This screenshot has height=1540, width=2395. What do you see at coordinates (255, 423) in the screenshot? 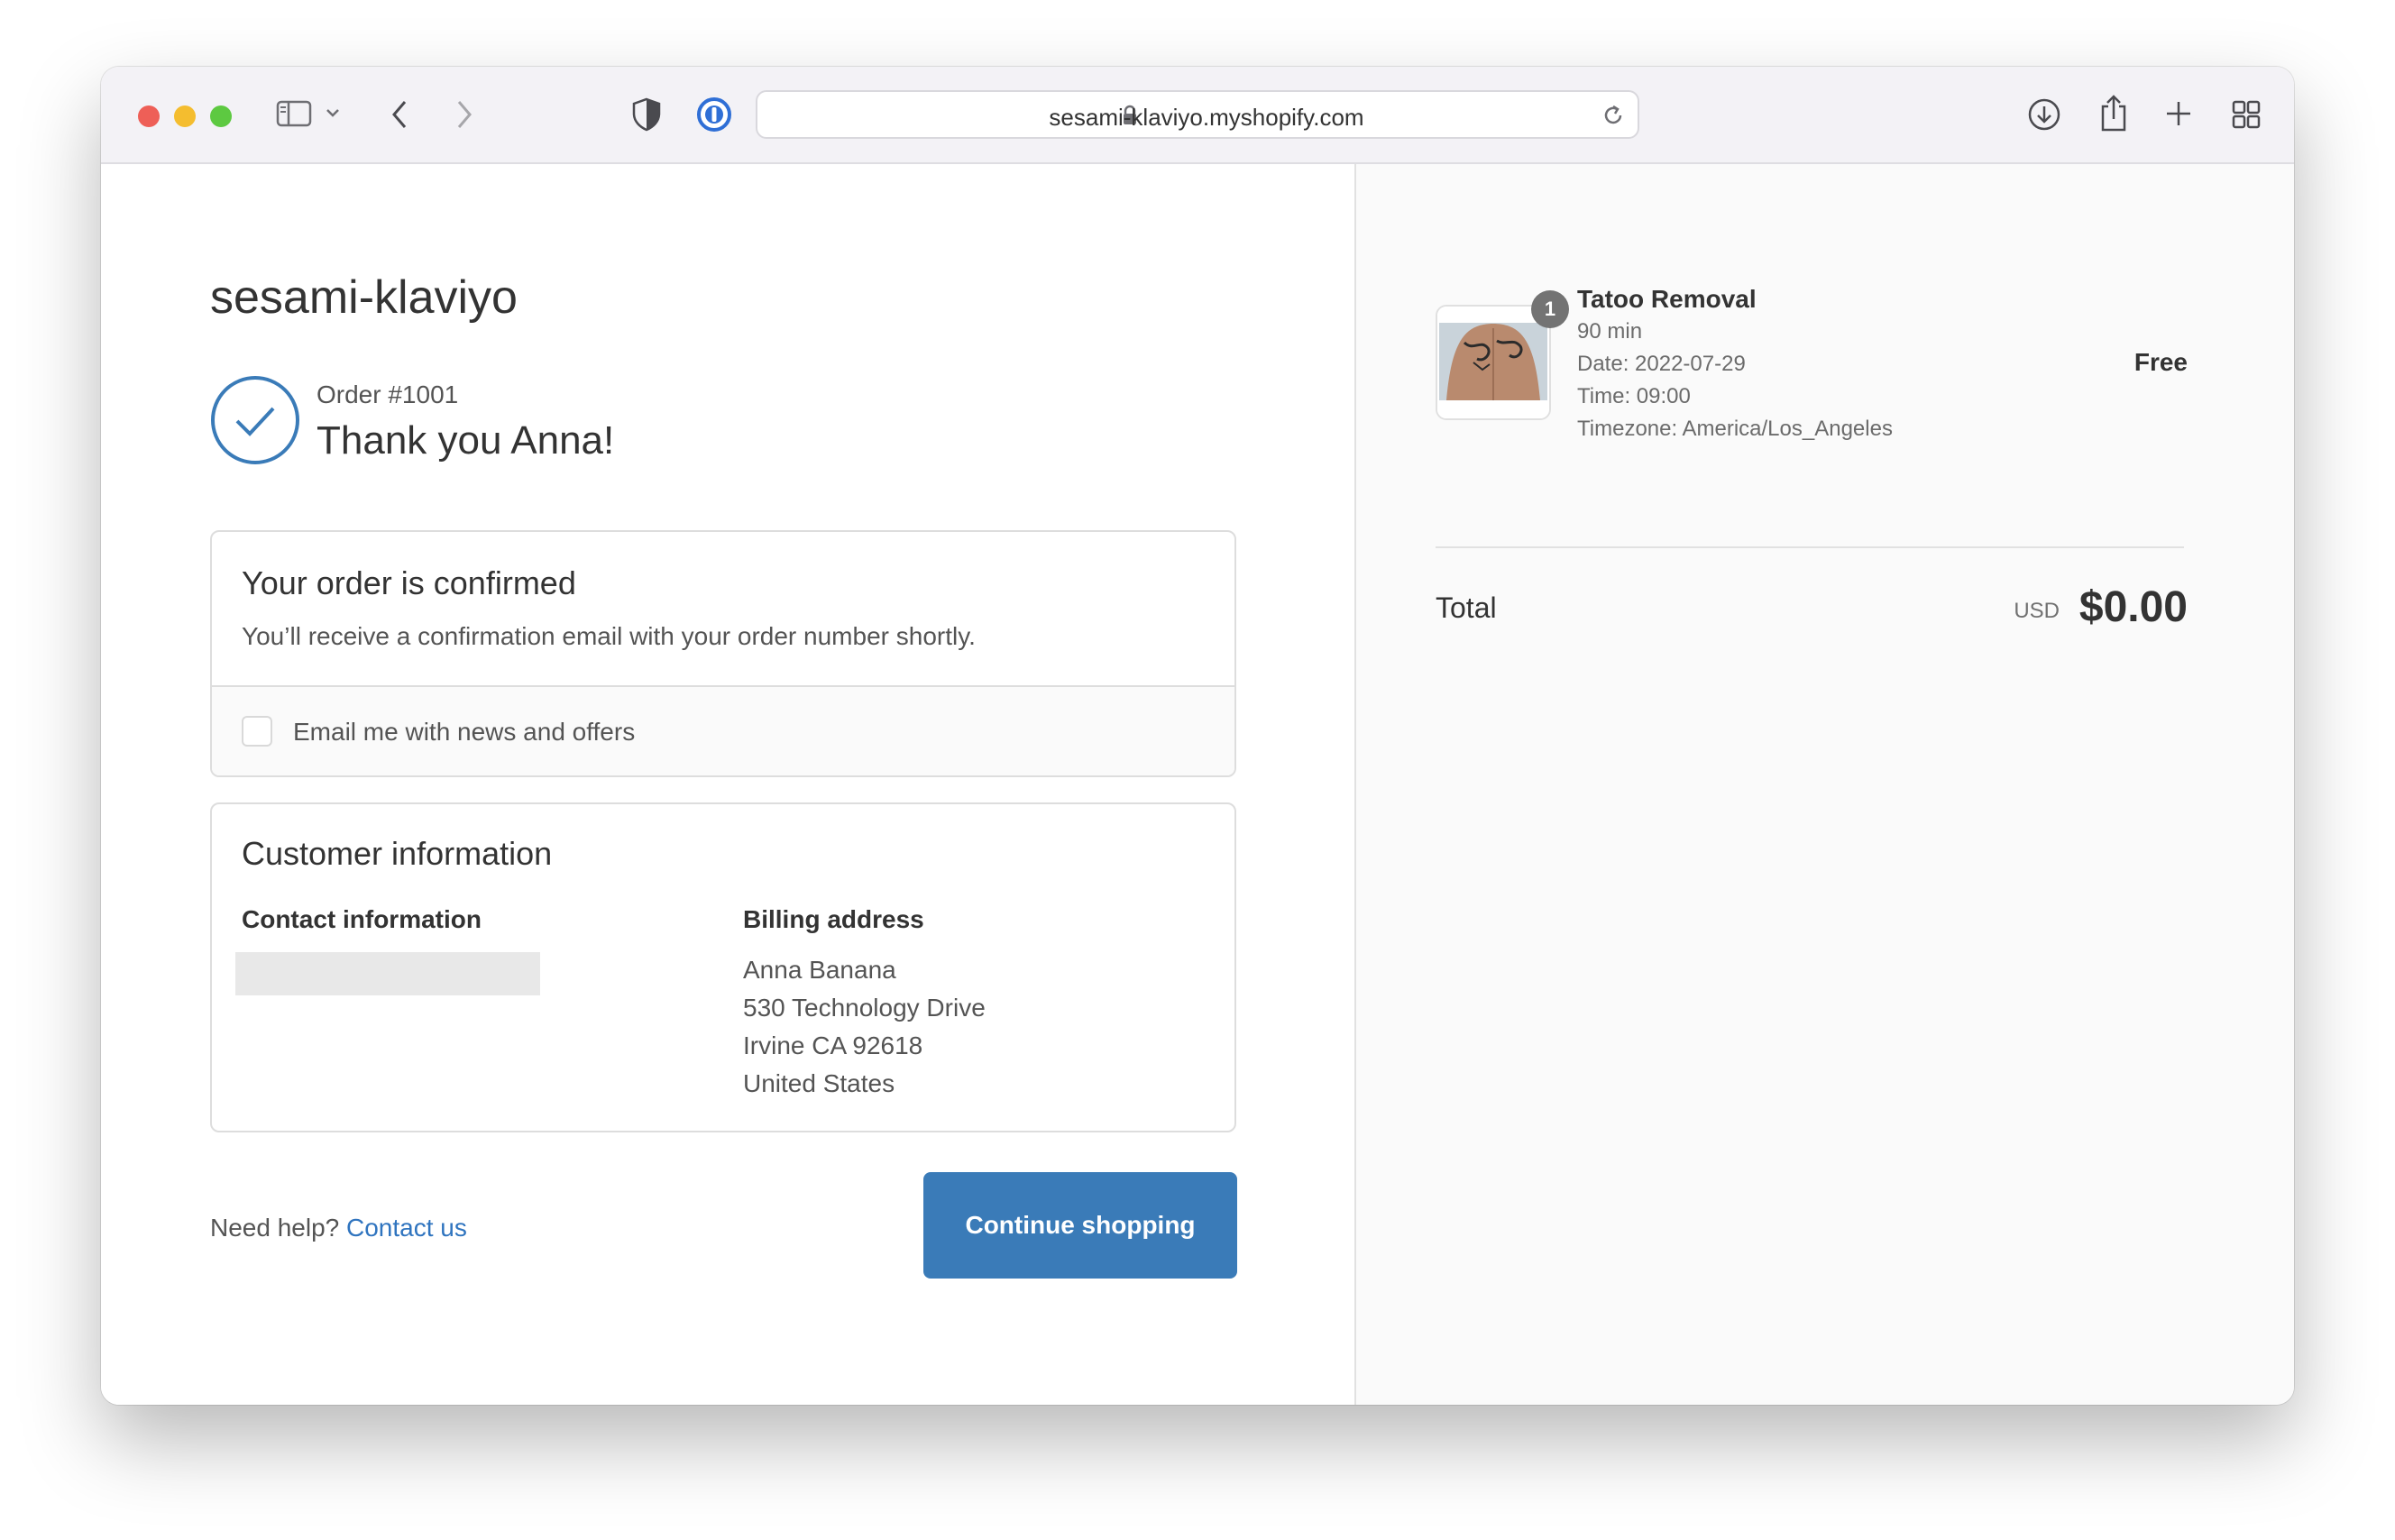
I see `checkmark-circle-icon` at bounding box center [255, 423].